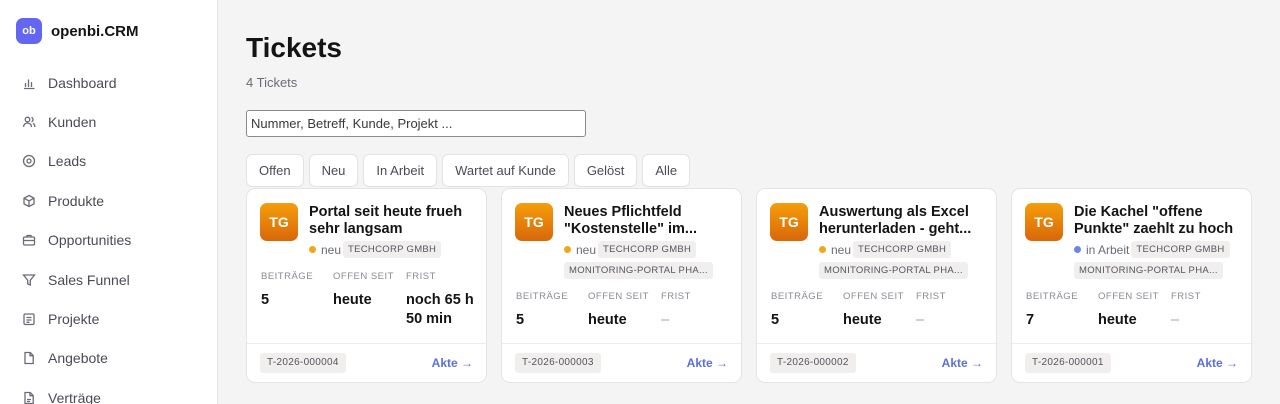 This screenshot has width=1280, height=404. What do you see at coordinates (29, 161) in the screenshot?
I see `target-icon` at bounding box center [29, 161].